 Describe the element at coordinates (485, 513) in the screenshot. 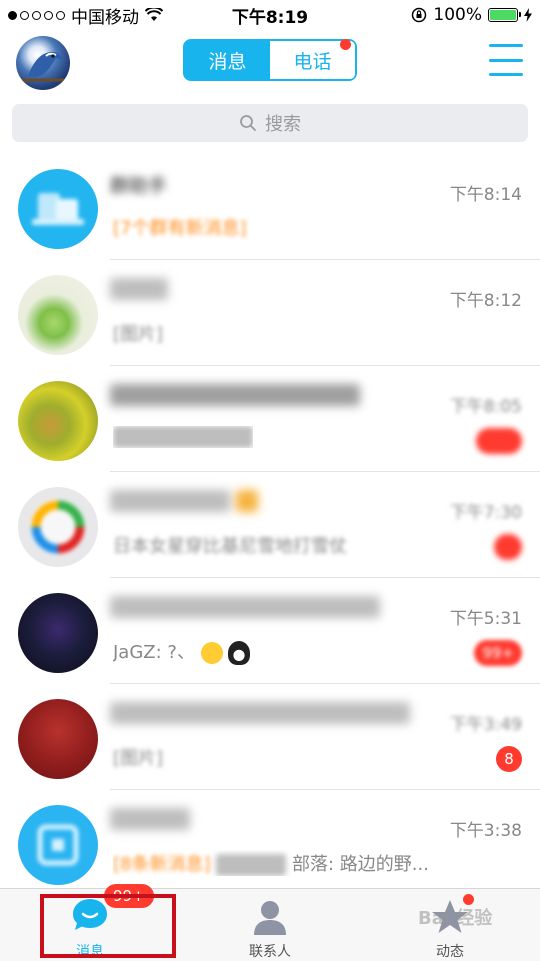

I see `message-time: 下午7:30` at that location.